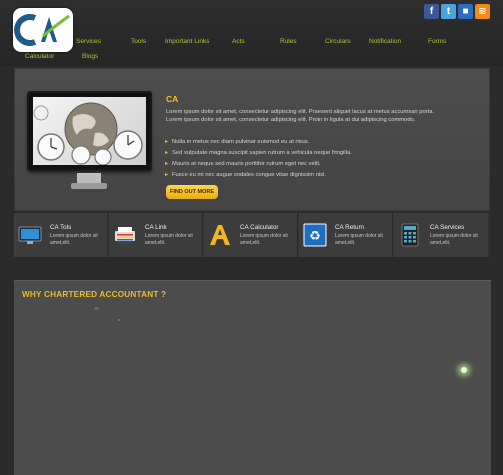 This screenshot has width=503, height=475. Describe the element at coordinates (338, 41) in the screenshot. I see `nav-item-circulars: Circulars` at that location.